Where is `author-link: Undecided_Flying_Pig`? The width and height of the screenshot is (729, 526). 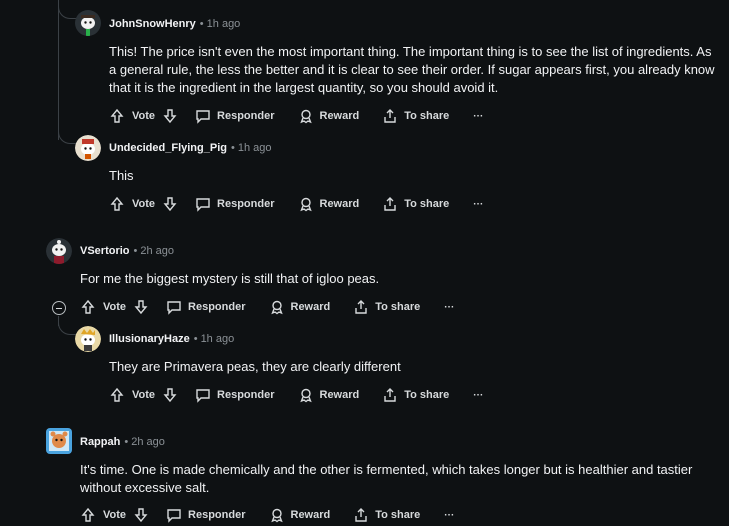 author-link: Undecided_Flying_Pig is located at coordinates (168, 148).